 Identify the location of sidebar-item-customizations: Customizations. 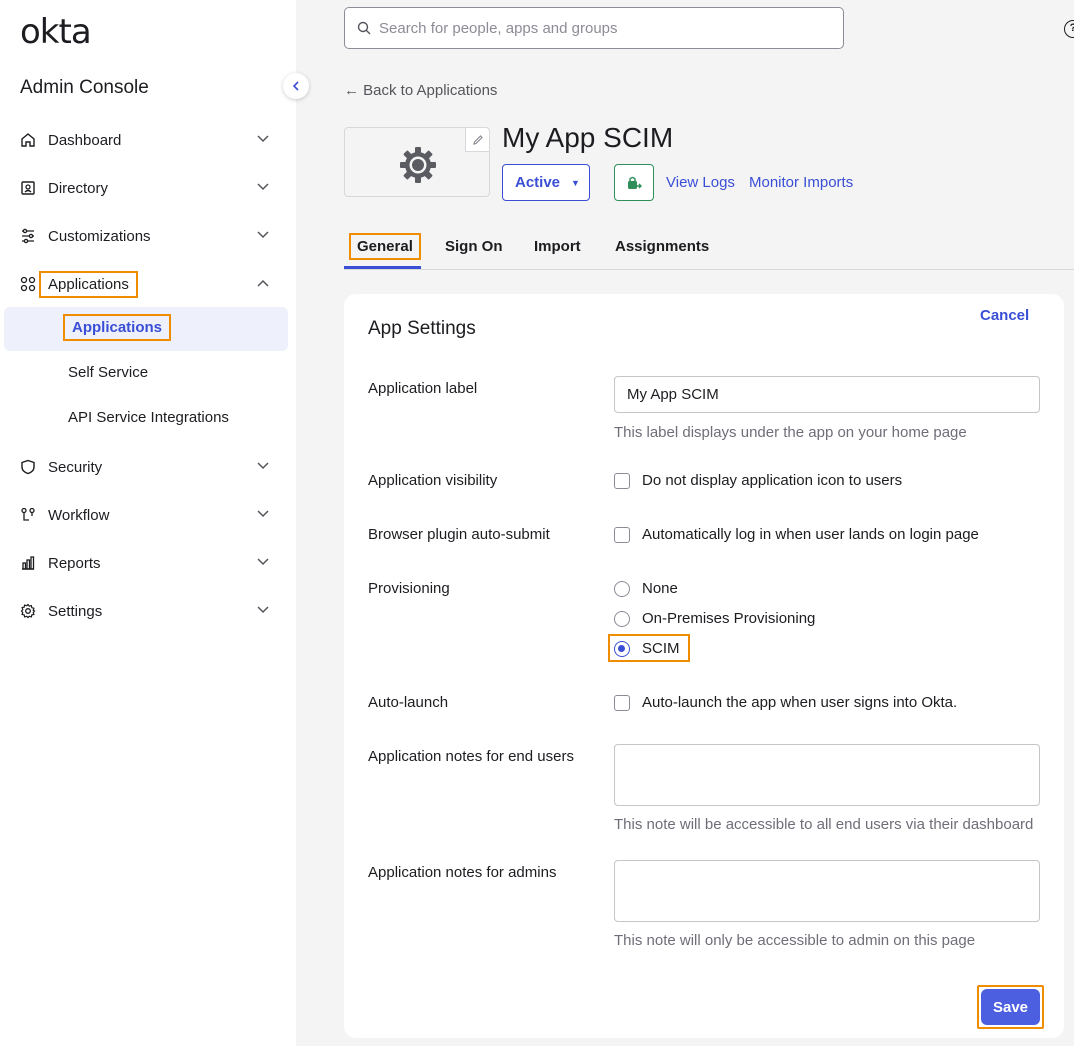
(148, 236).